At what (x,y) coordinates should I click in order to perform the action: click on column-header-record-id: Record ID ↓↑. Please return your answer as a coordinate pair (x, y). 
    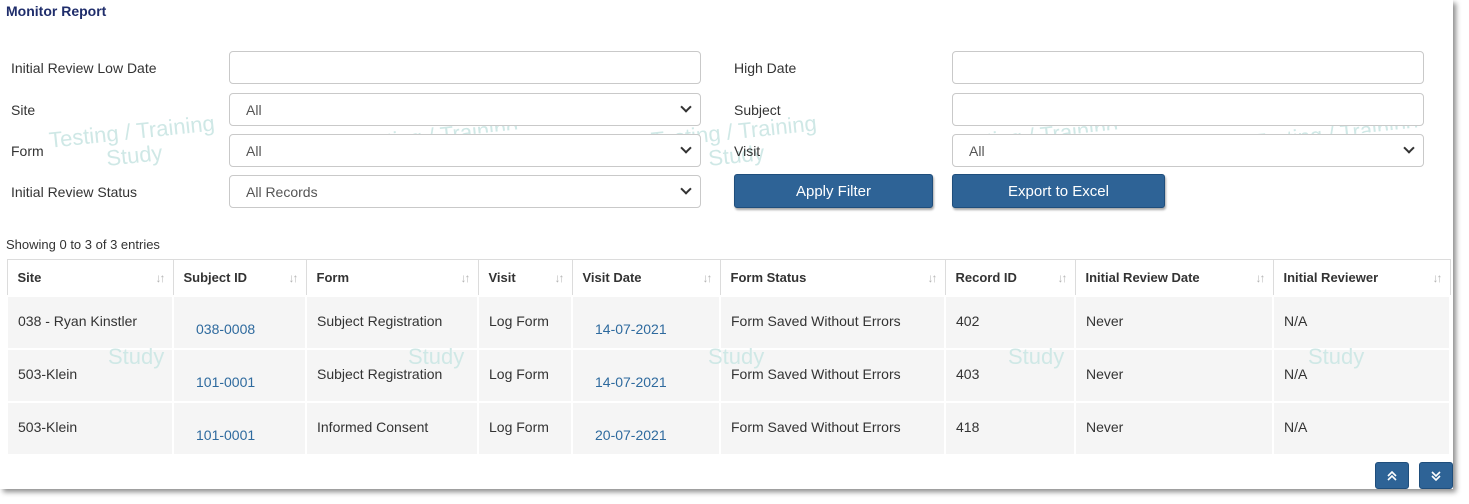
    Looking at the image, I should click on (1010, 277).